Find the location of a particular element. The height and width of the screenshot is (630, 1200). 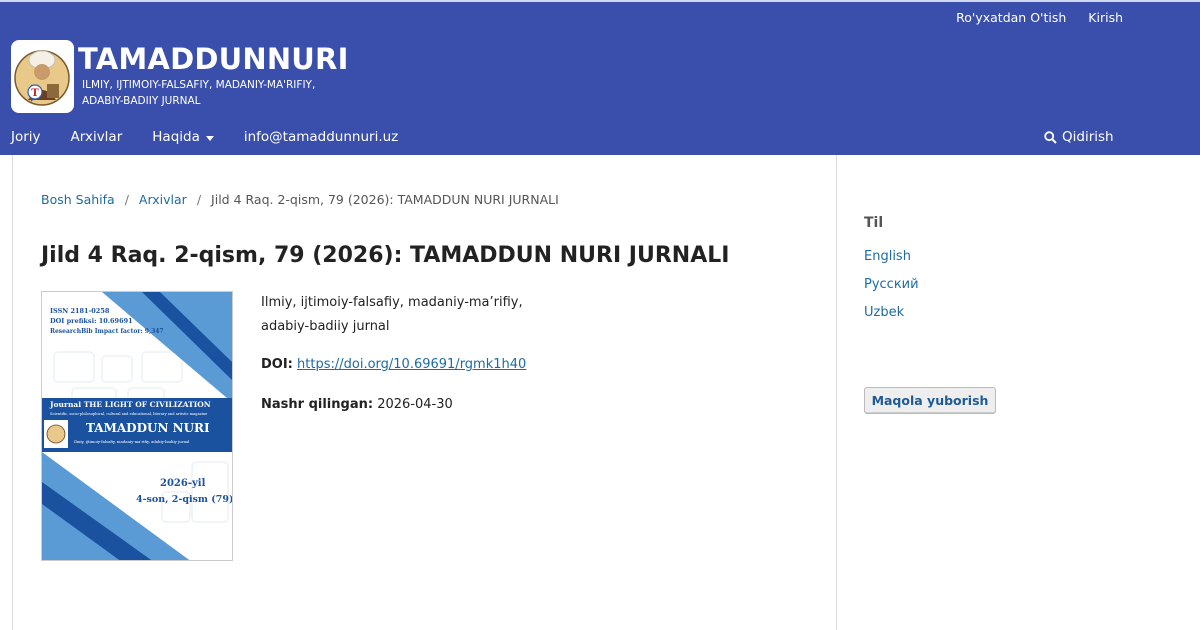

svg-text: T is located at coordinates (35, 93).